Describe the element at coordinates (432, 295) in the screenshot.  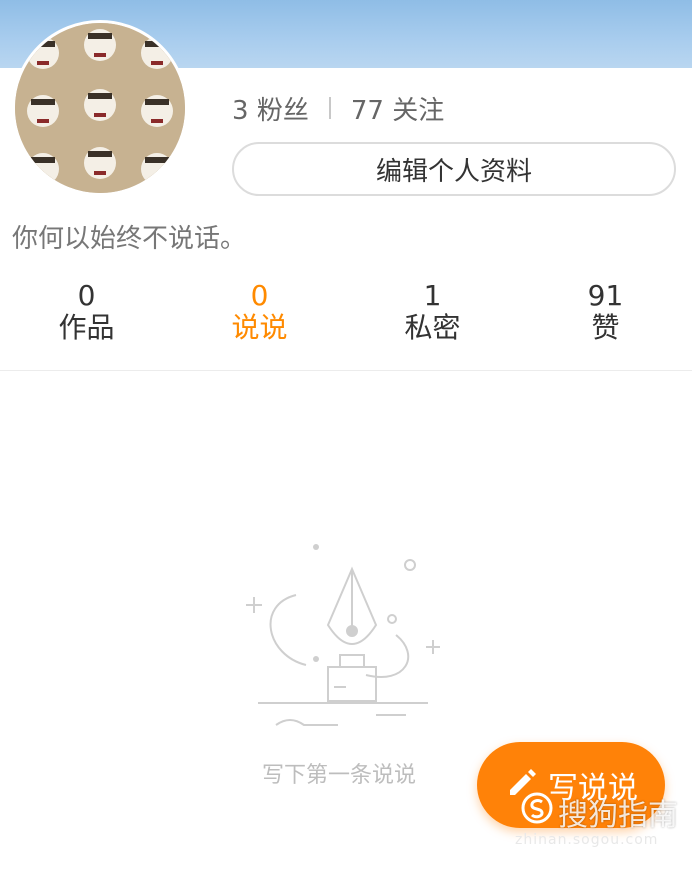
I see `tab-count: 1` at that location.